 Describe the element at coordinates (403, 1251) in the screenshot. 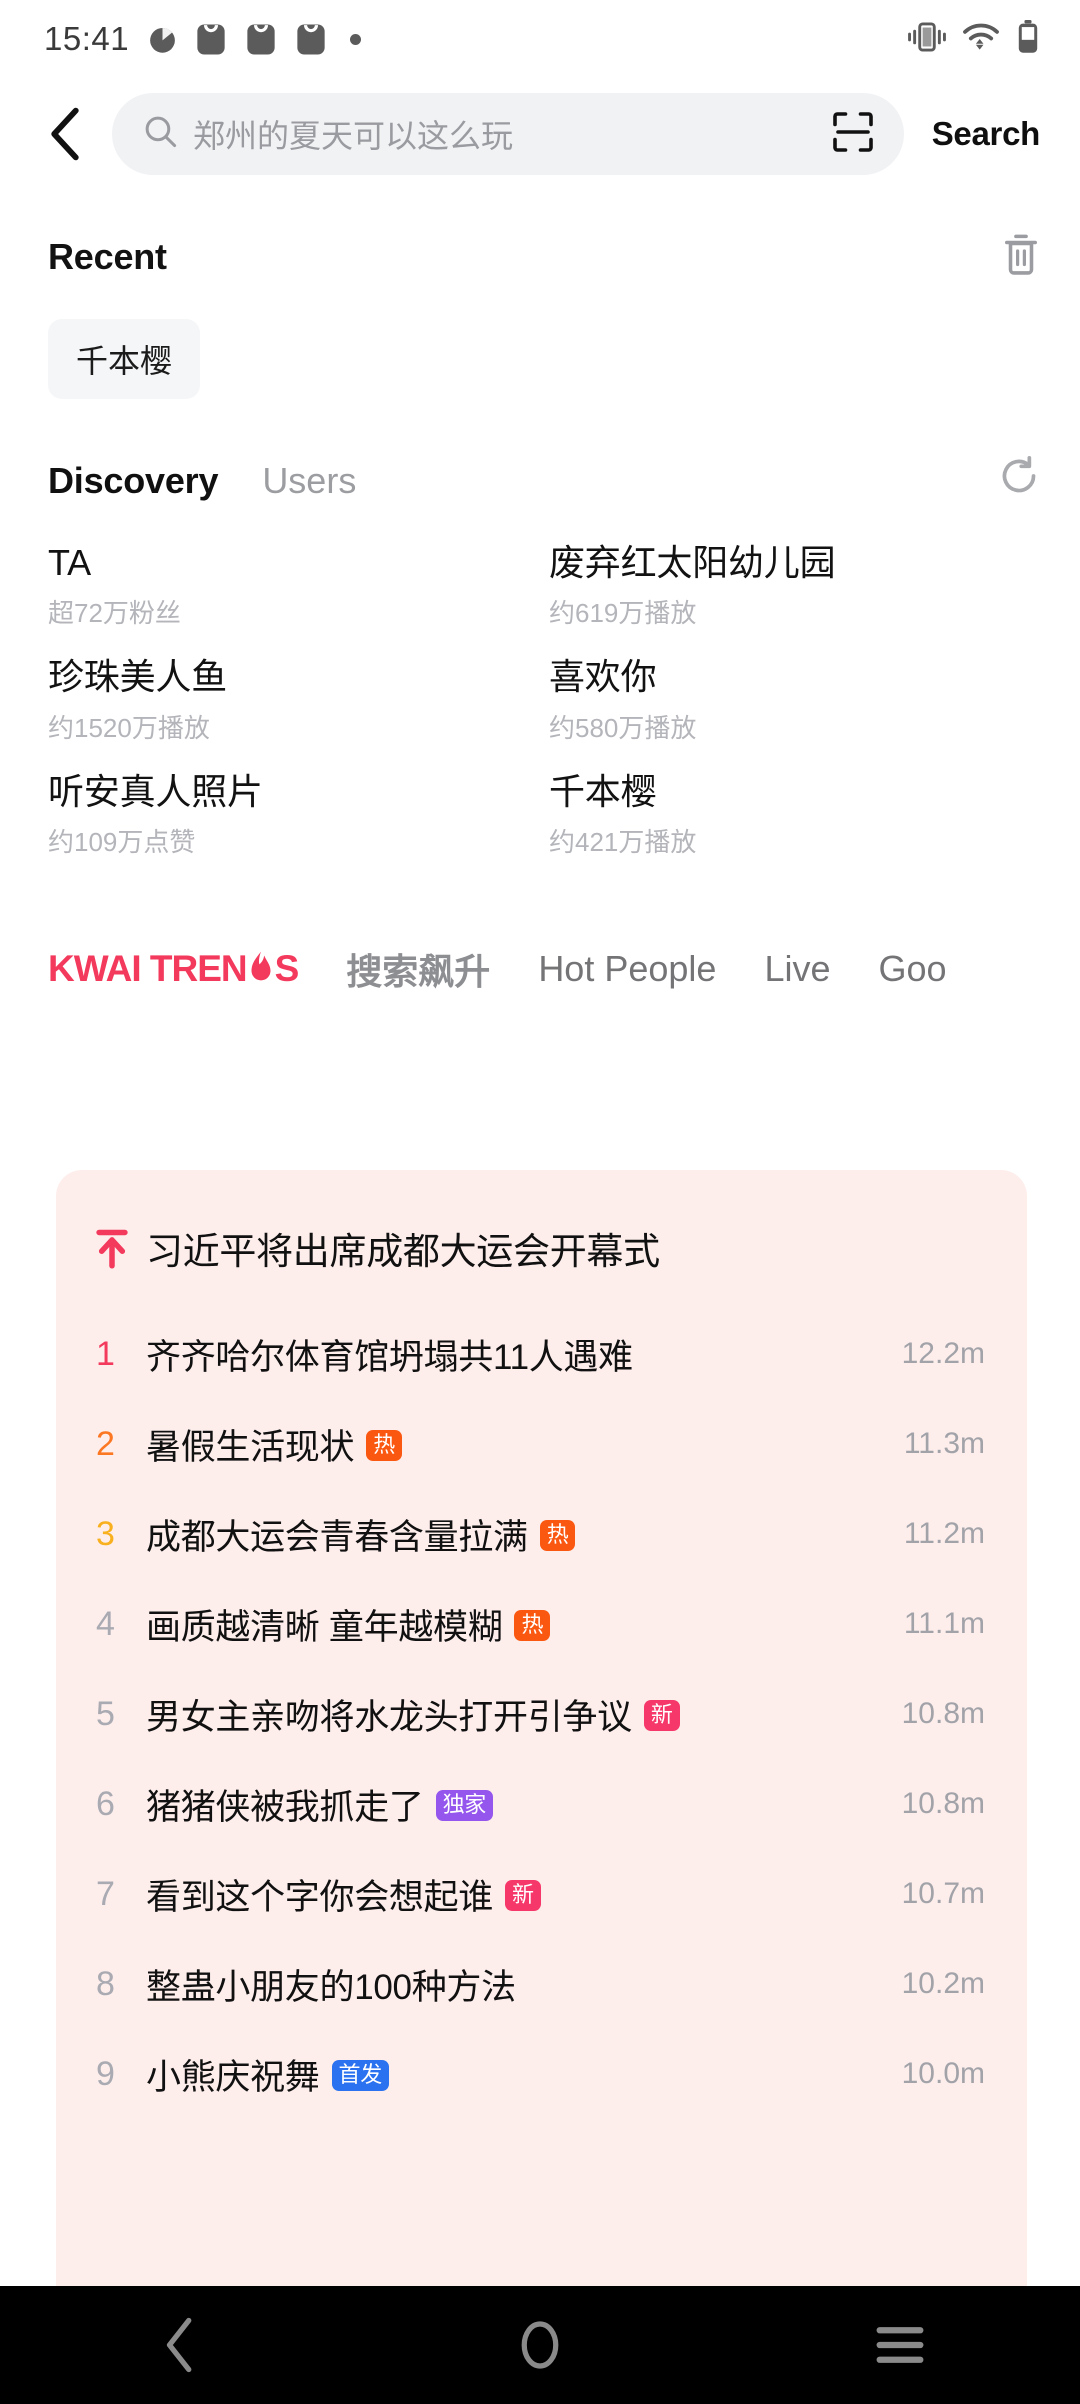

I see `trending-title-text: 习近平将出席成都大运会开幕式` at that location.